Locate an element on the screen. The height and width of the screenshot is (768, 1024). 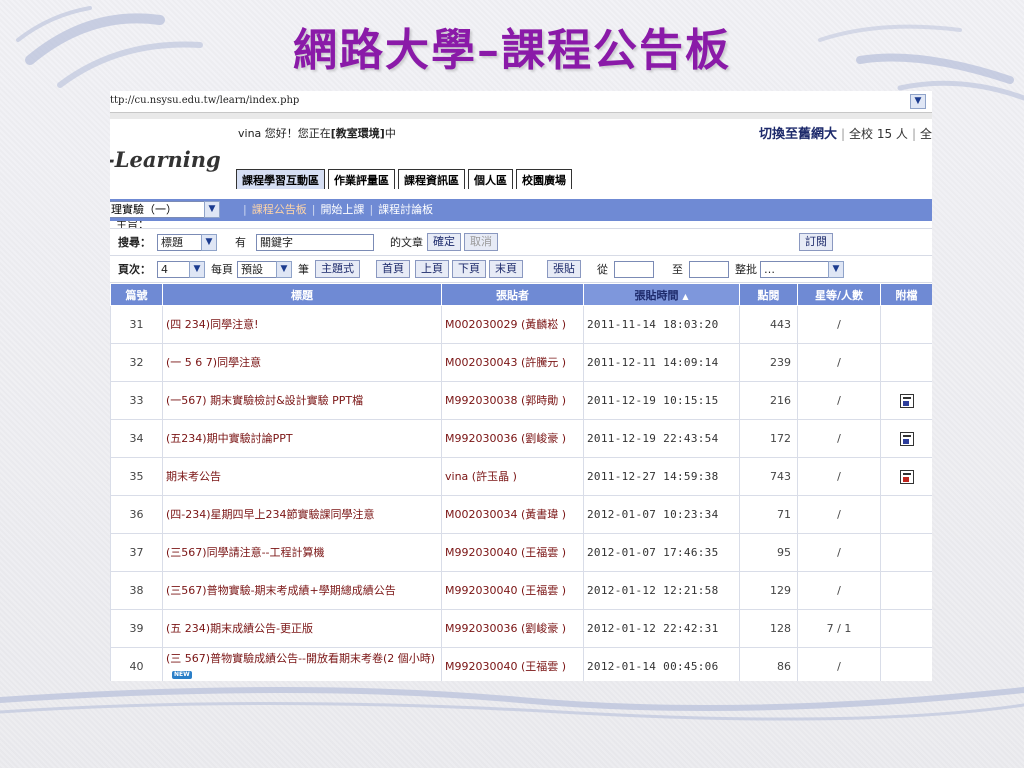
first-page-button: 首頁 is located at coordinates (393, 269).